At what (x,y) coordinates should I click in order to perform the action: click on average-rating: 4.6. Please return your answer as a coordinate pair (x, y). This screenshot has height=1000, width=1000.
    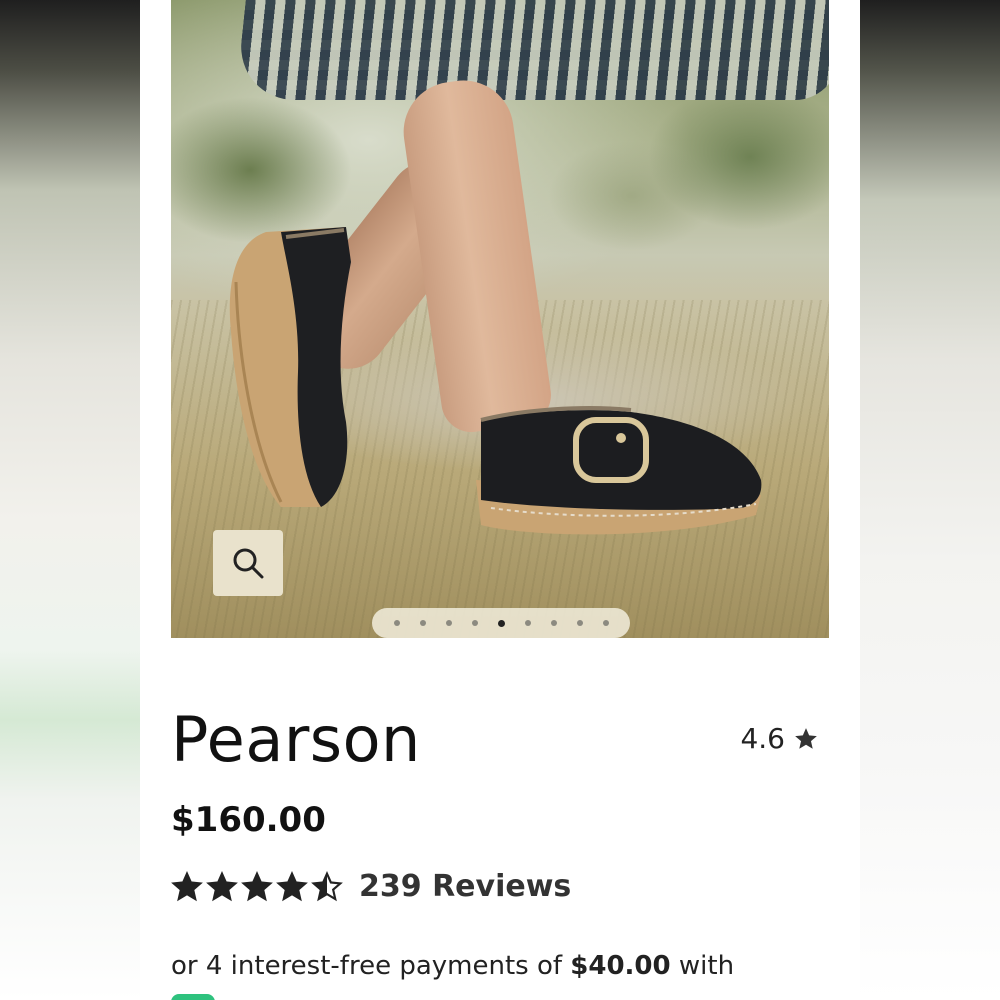
    Looking at the image, I should click on (779, 738).